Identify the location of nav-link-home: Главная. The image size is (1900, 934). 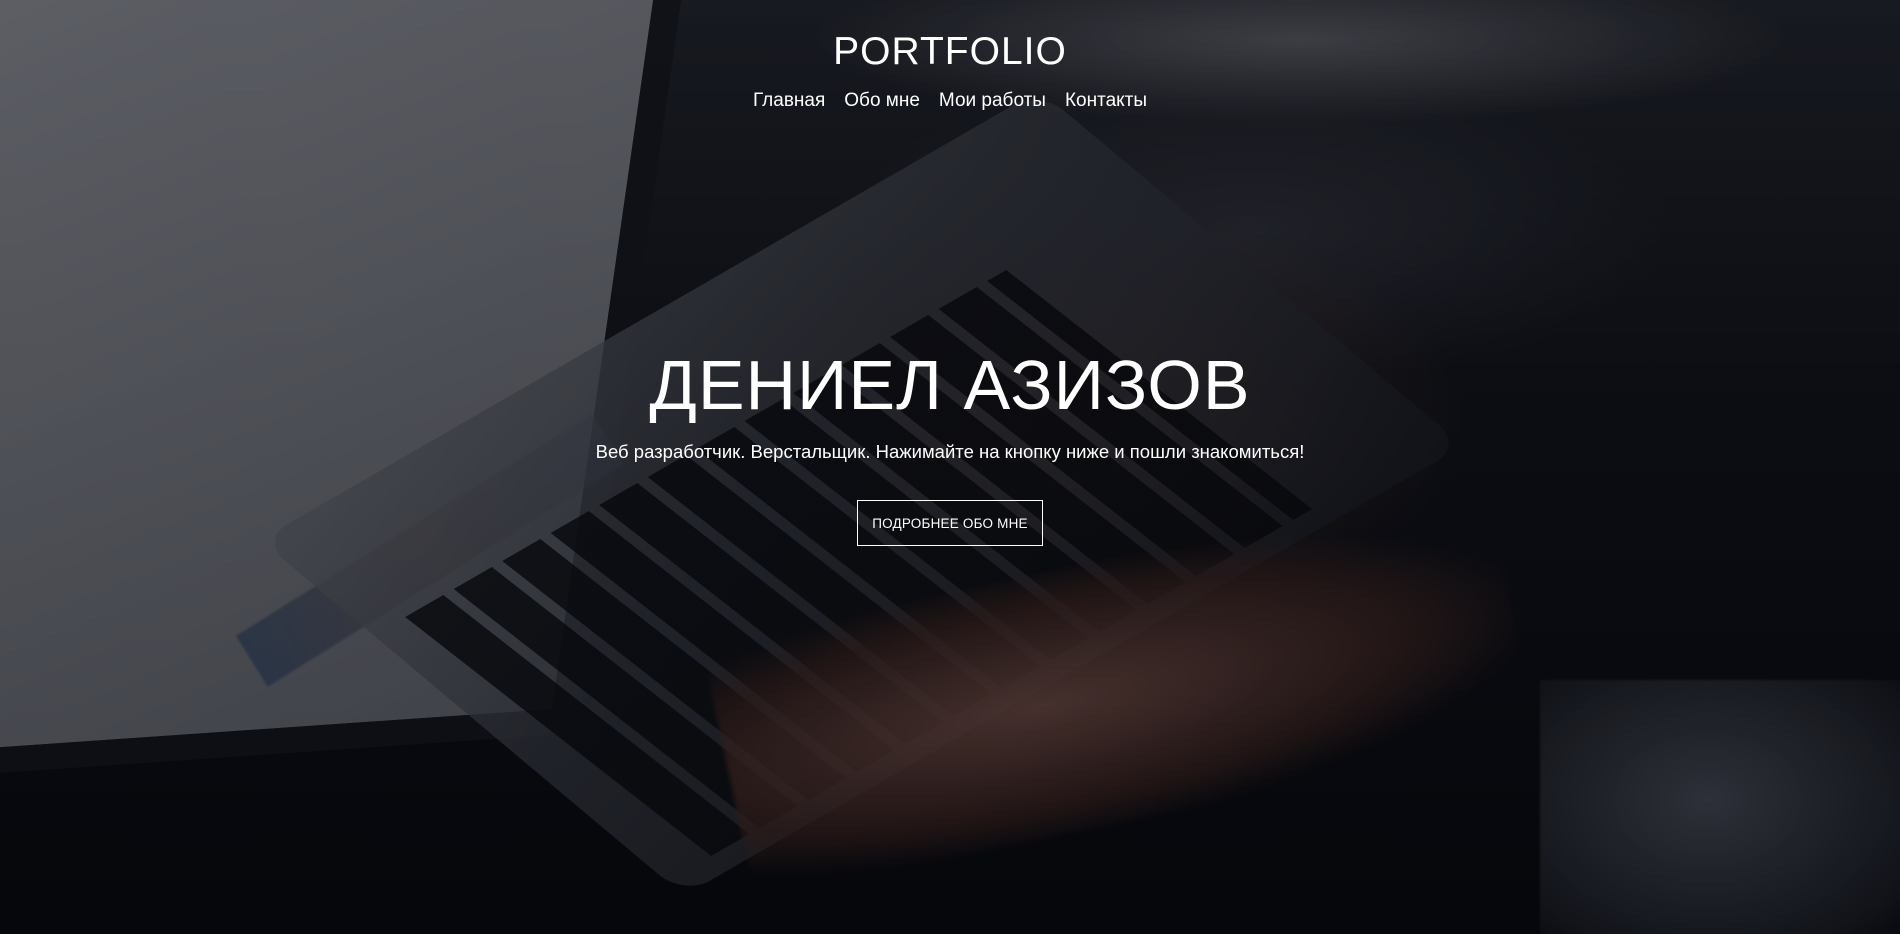
(789, 101).